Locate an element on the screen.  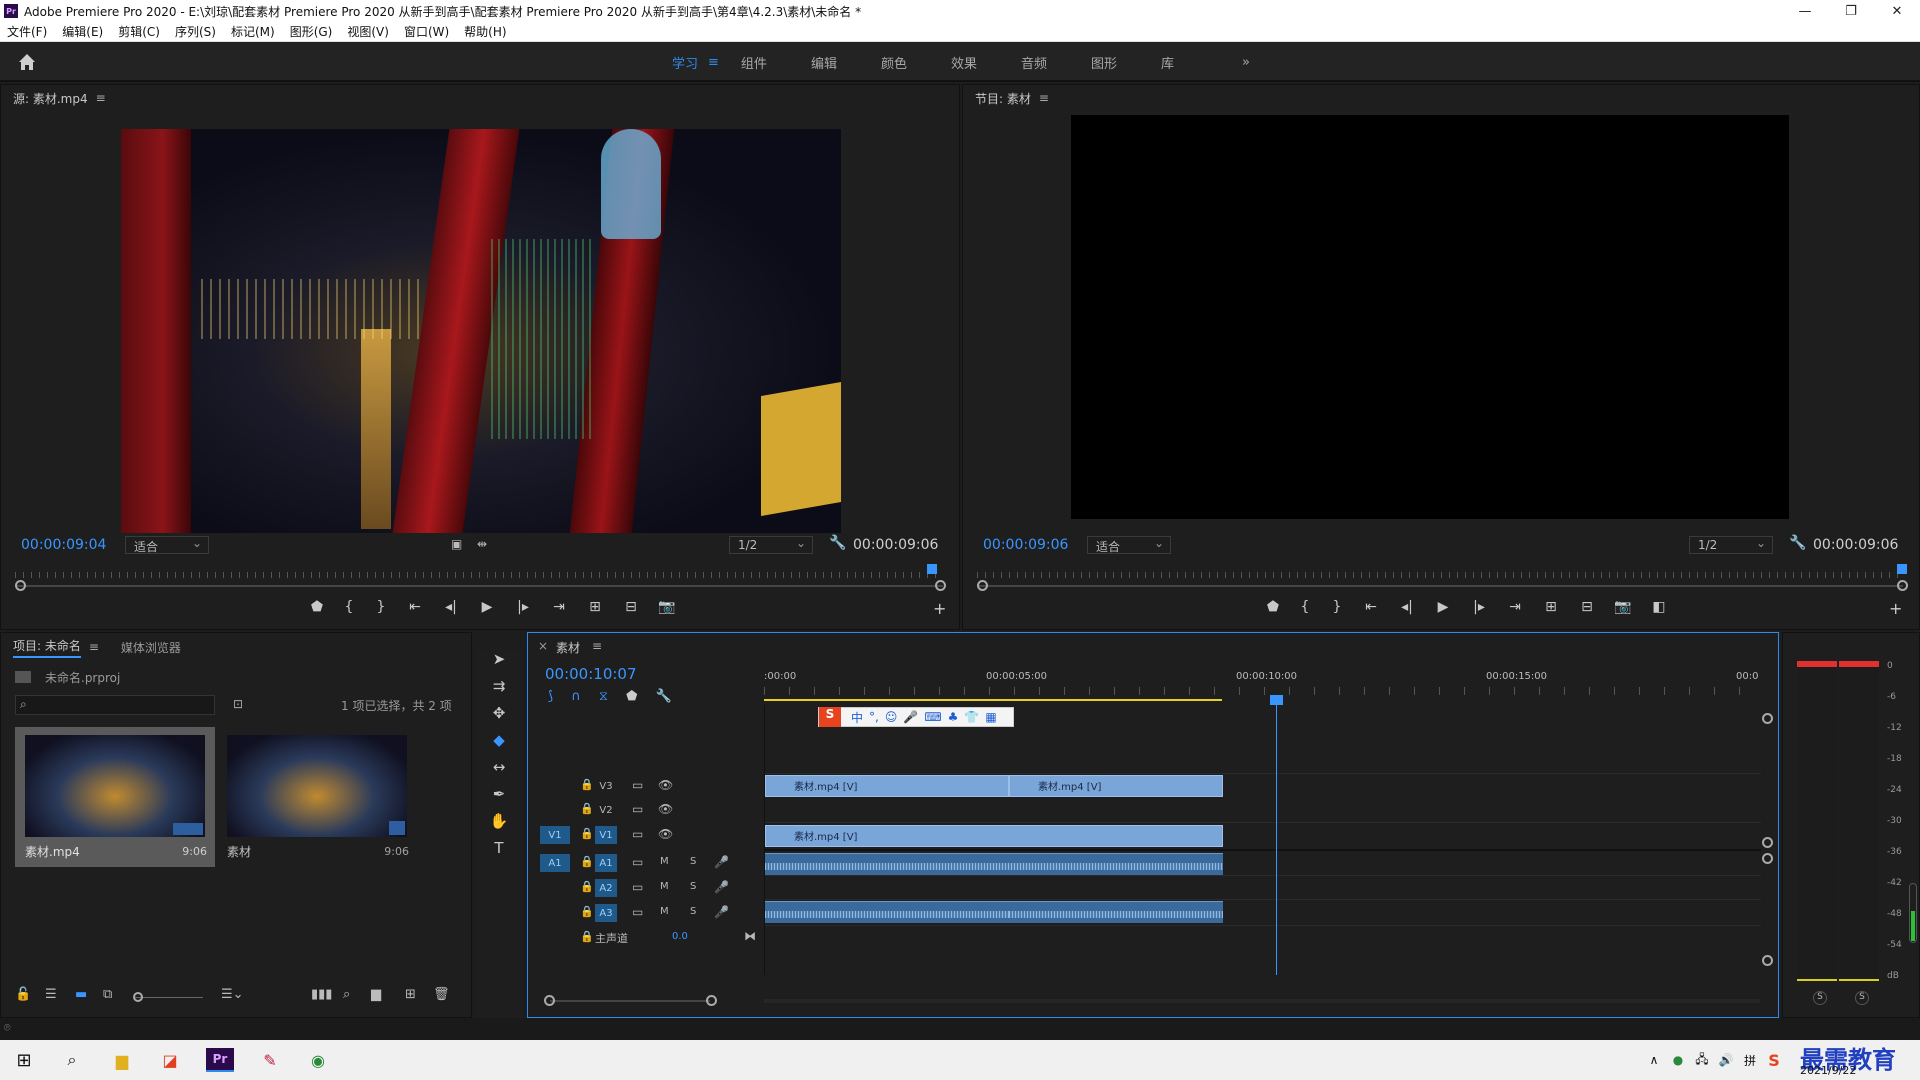
workspace-tab-audio: 音频 is located at coordinates (1034, 62).